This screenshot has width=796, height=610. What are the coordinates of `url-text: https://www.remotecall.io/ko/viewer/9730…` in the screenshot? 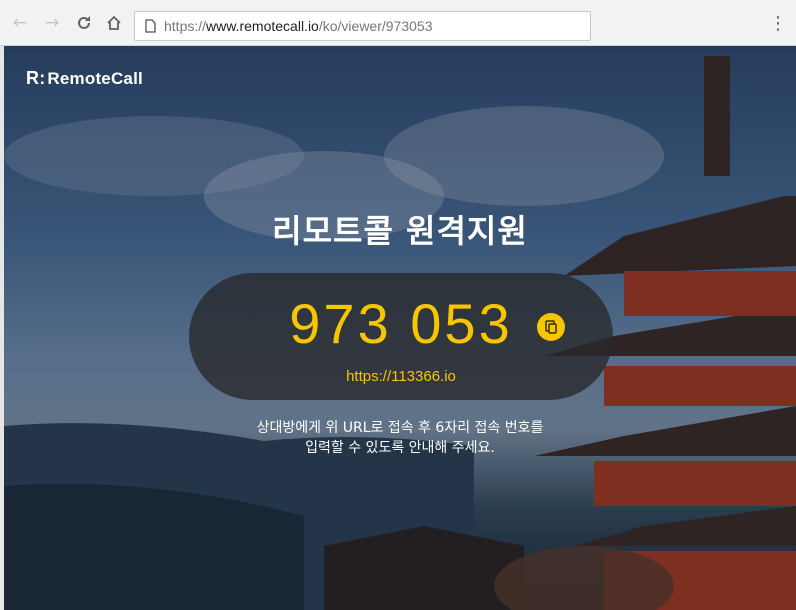 It's located at (298, 26).